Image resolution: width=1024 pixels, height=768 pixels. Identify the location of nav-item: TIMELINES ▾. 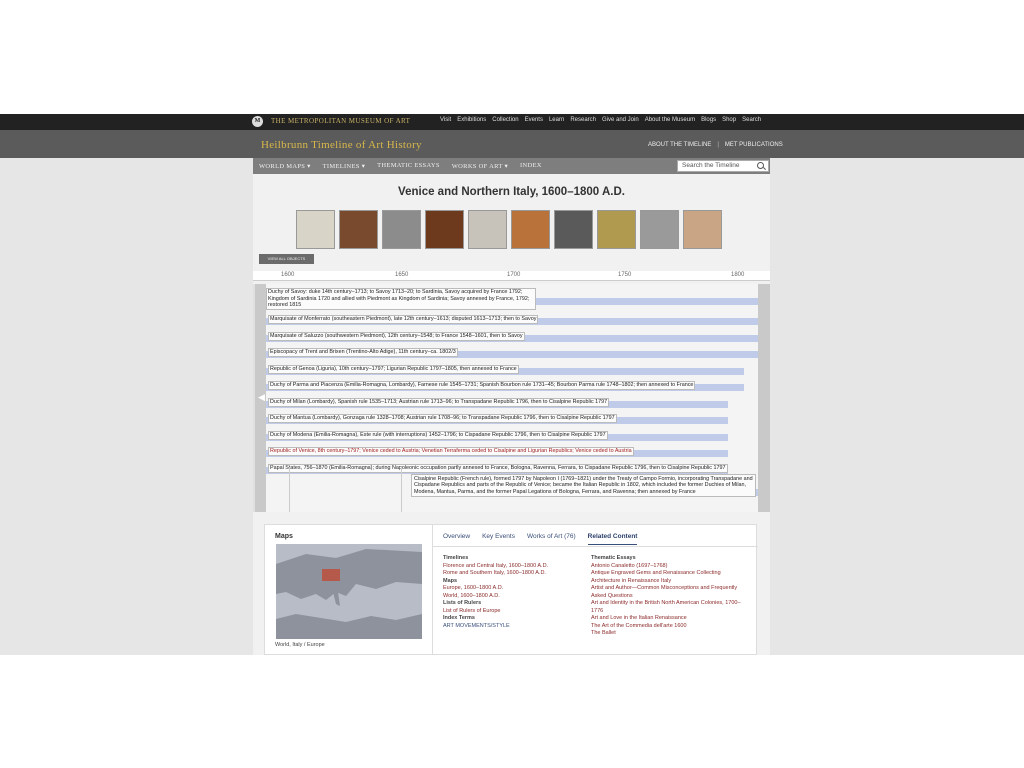
(344, 166).